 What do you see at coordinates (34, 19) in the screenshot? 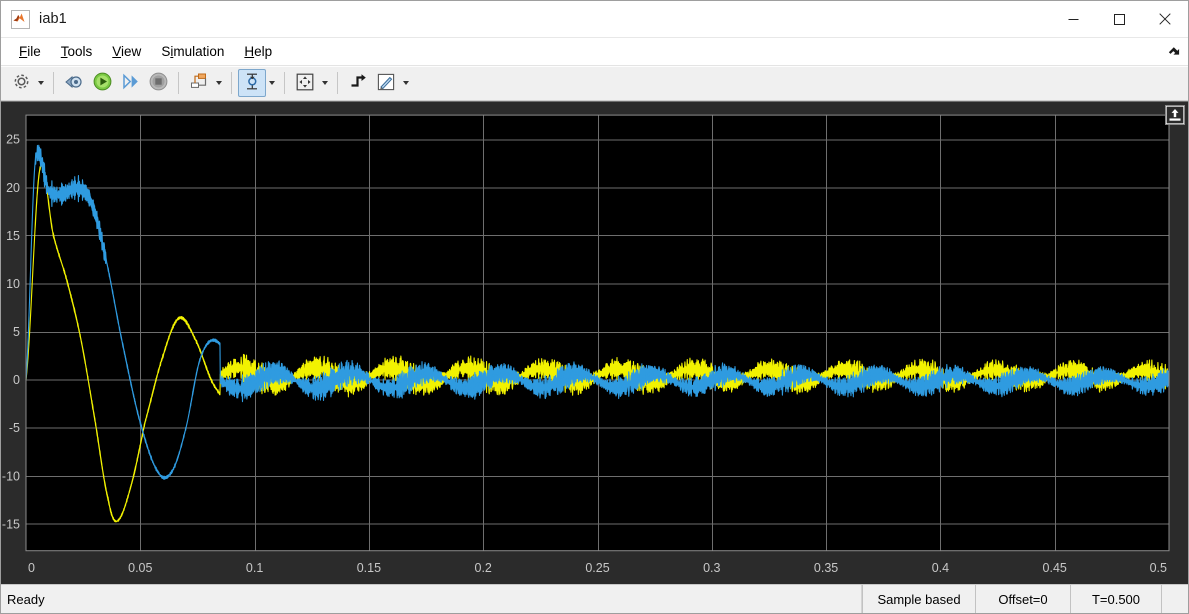
I see `title-bar-left: iab1` at bounding box center [34, 19].